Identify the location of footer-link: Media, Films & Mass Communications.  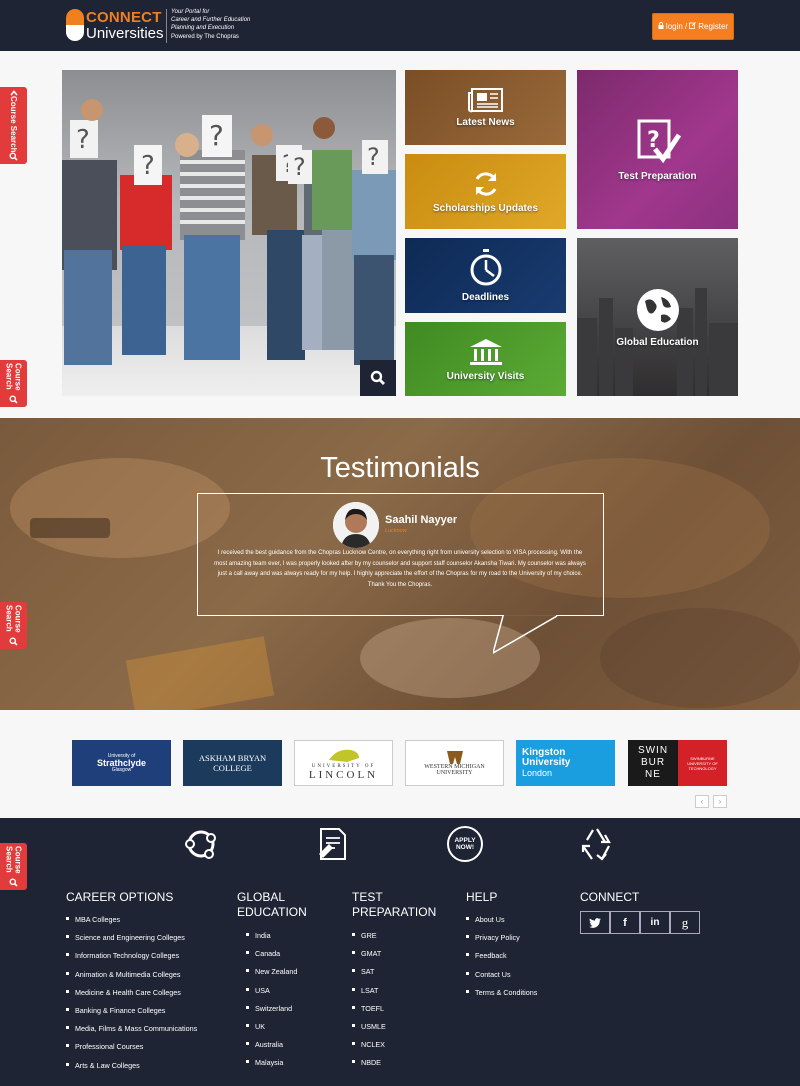
(131, 1033).